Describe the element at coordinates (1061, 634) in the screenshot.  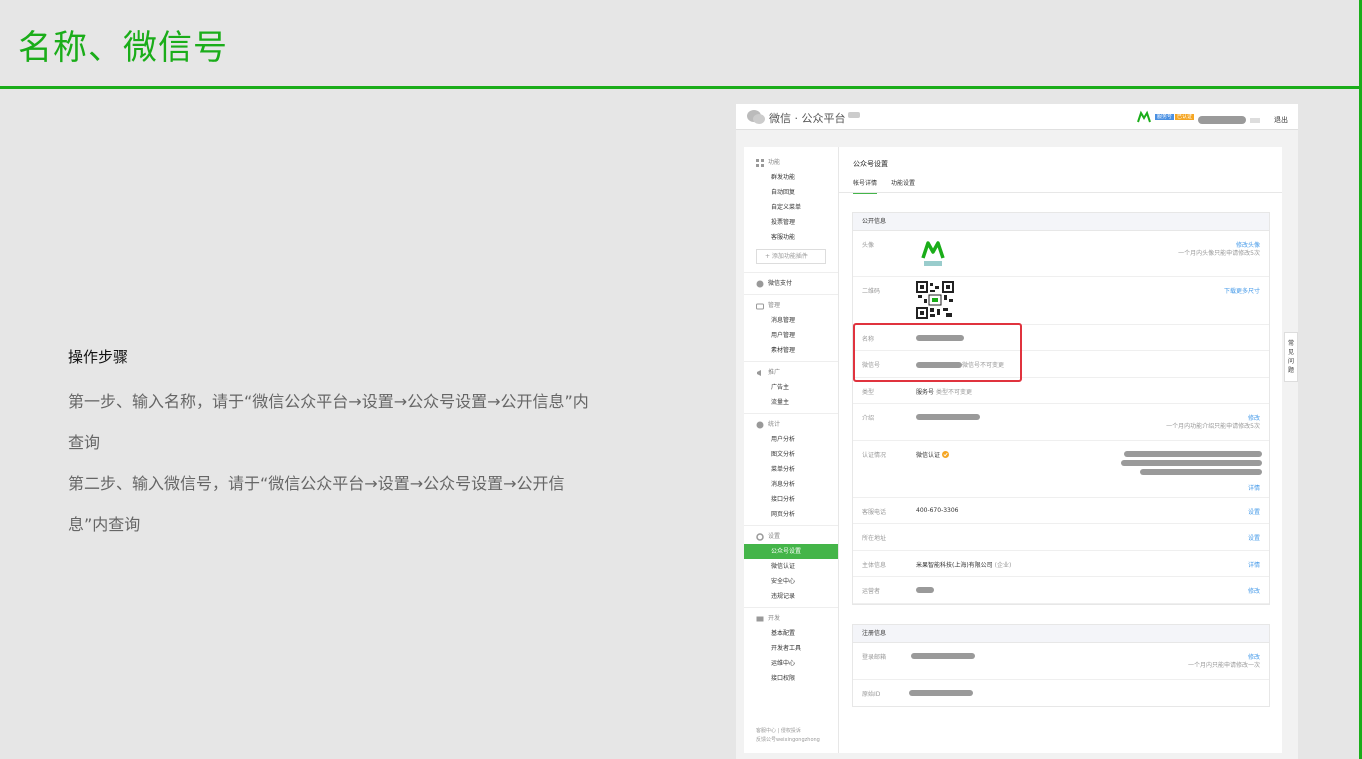
I see `registration-info-header: 注册信息` at that location.